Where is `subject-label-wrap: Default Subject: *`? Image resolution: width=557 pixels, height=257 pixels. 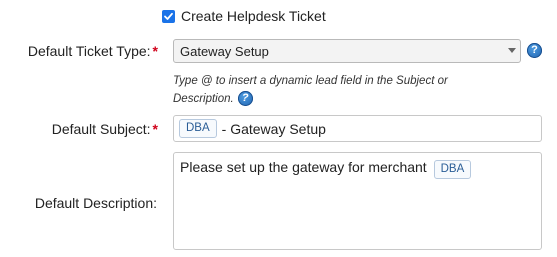 subject-label-wrap: Default Subject: * is located at coordinates (105, 129).